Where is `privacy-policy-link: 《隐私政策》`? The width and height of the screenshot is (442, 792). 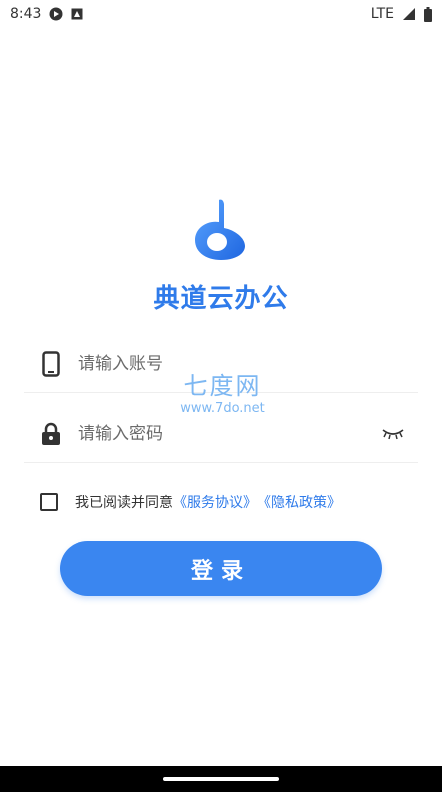
privacy-policy-link: 《隐私政策》 is located at coordinates (299, 502).